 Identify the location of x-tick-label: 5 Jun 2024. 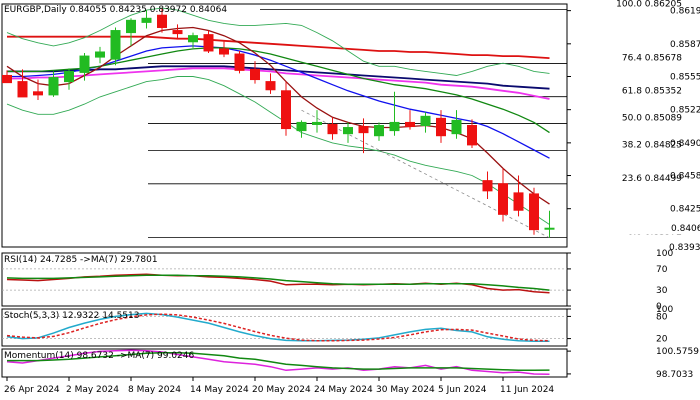
(462, 390).